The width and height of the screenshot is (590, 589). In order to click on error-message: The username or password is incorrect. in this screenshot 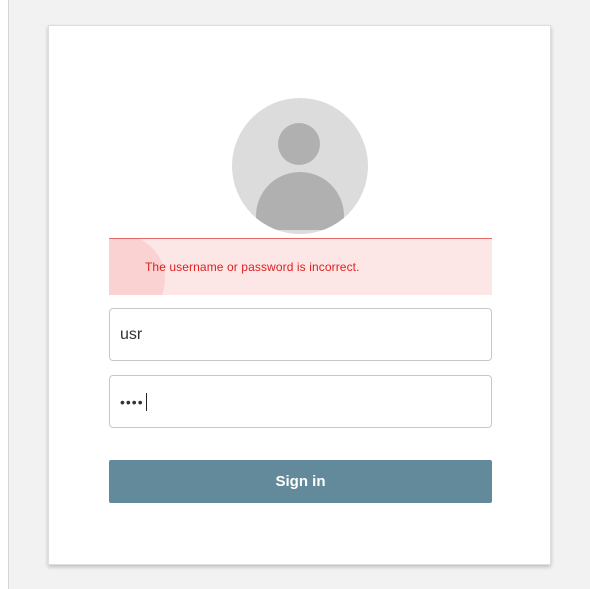, I will do `click(252, 267)`.